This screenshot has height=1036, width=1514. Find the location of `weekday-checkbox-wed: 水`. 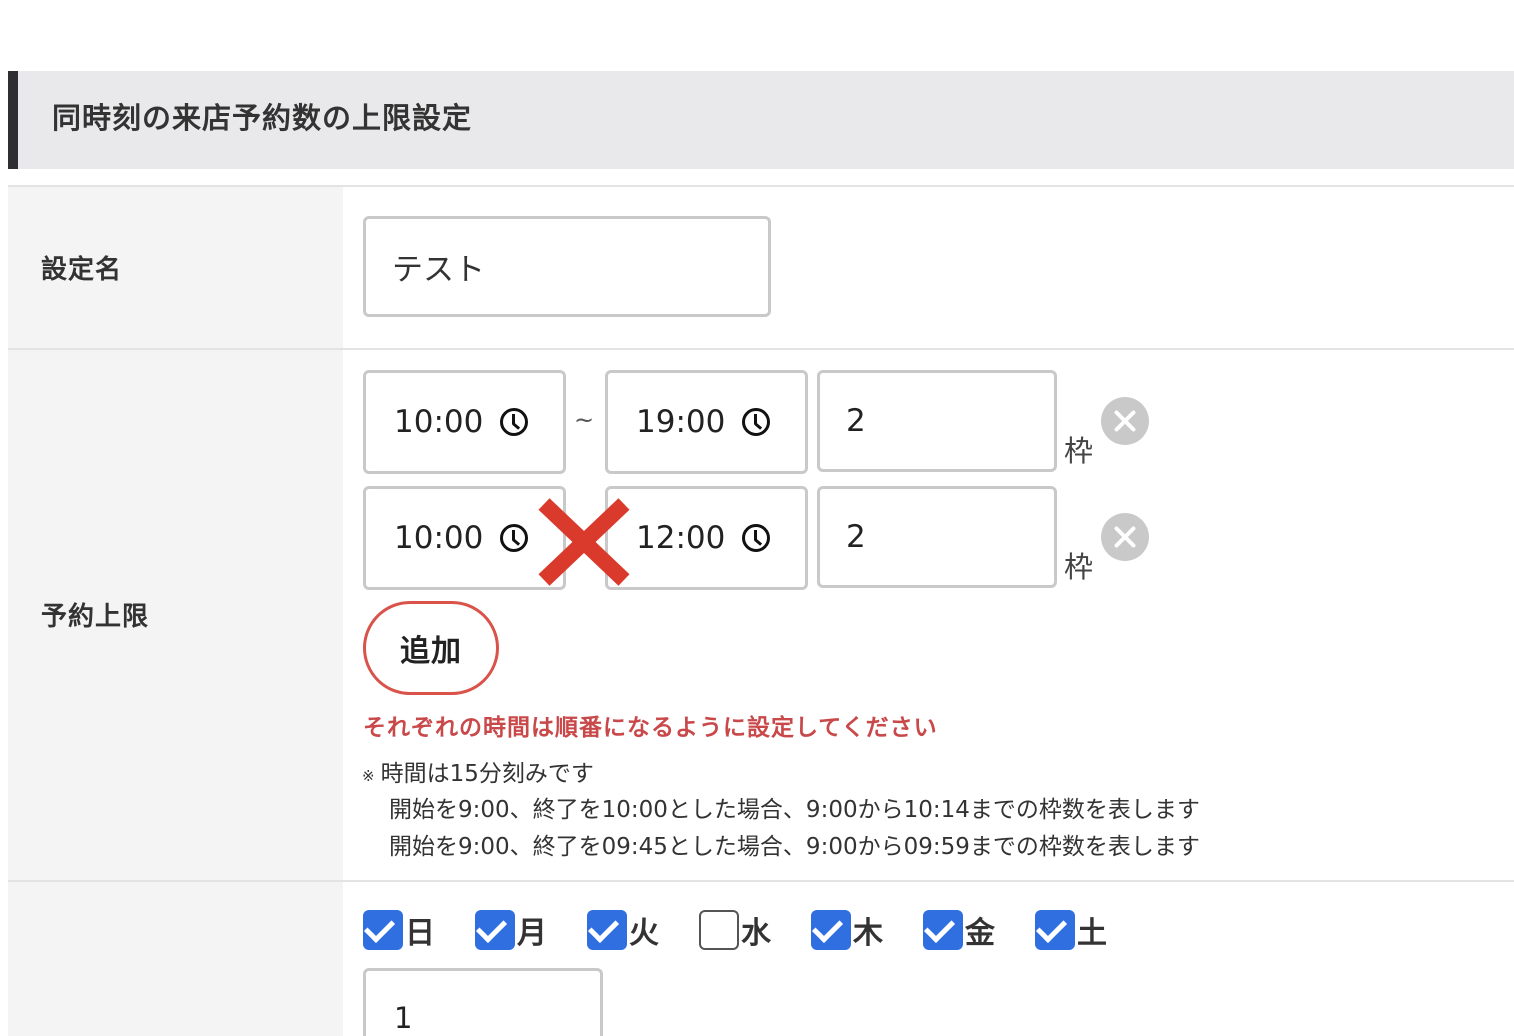

weekday-checkbox-wed: 水 is located at coordinates (735, 930).